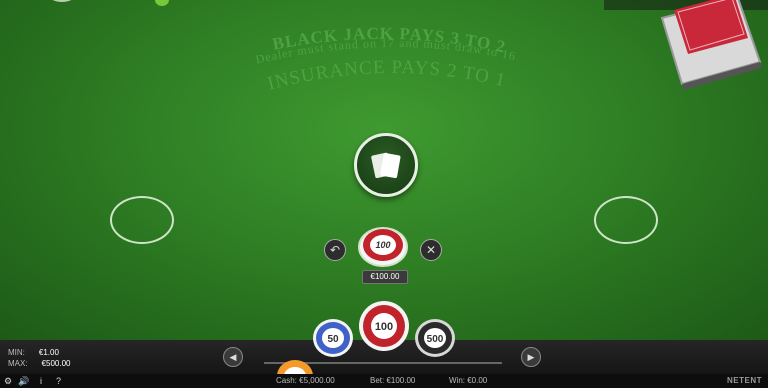 The height and width of the screenshot is (388, 768). Describe the element at coordinates (8, 381) in the screenshot. I see `wrench-icon: ⚙` at that location.